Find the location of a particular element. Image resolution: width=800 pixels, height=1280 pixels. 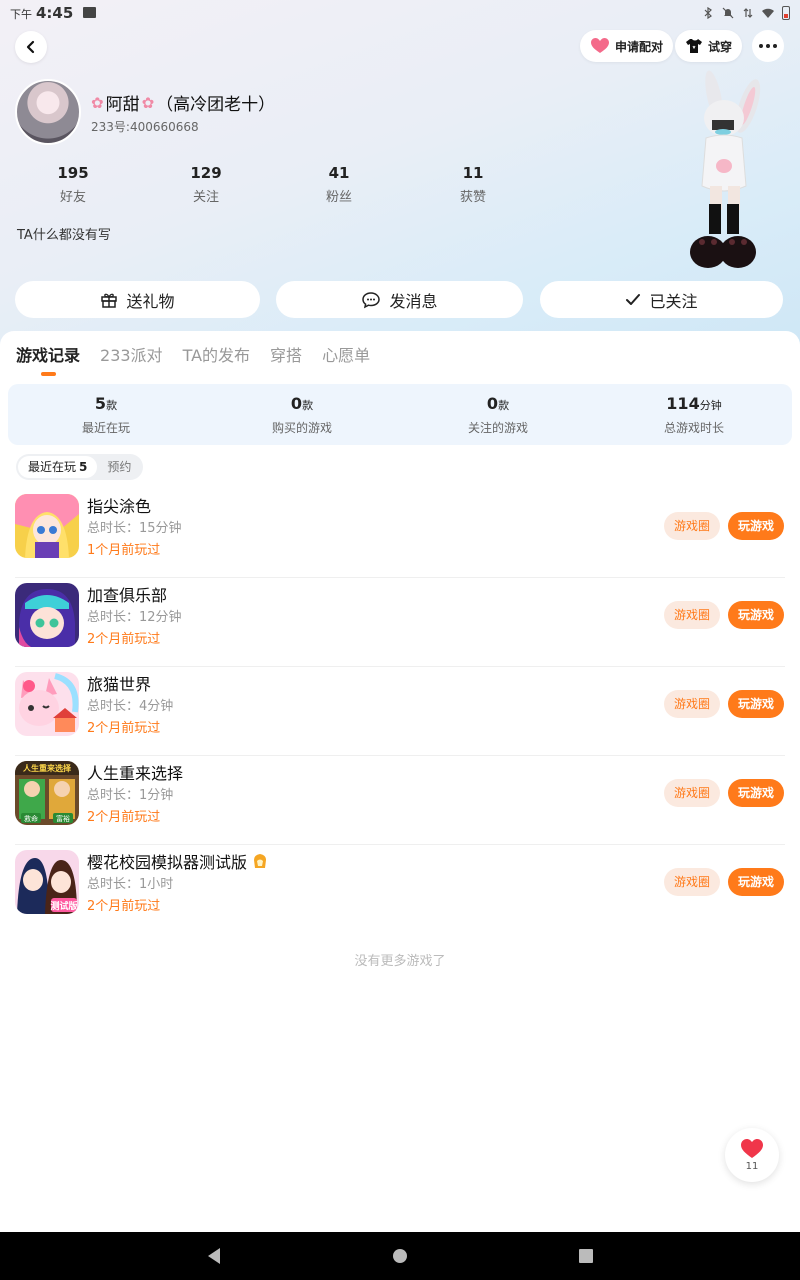

tab-233-party: 233派对 is located at coordinates (131, 354).